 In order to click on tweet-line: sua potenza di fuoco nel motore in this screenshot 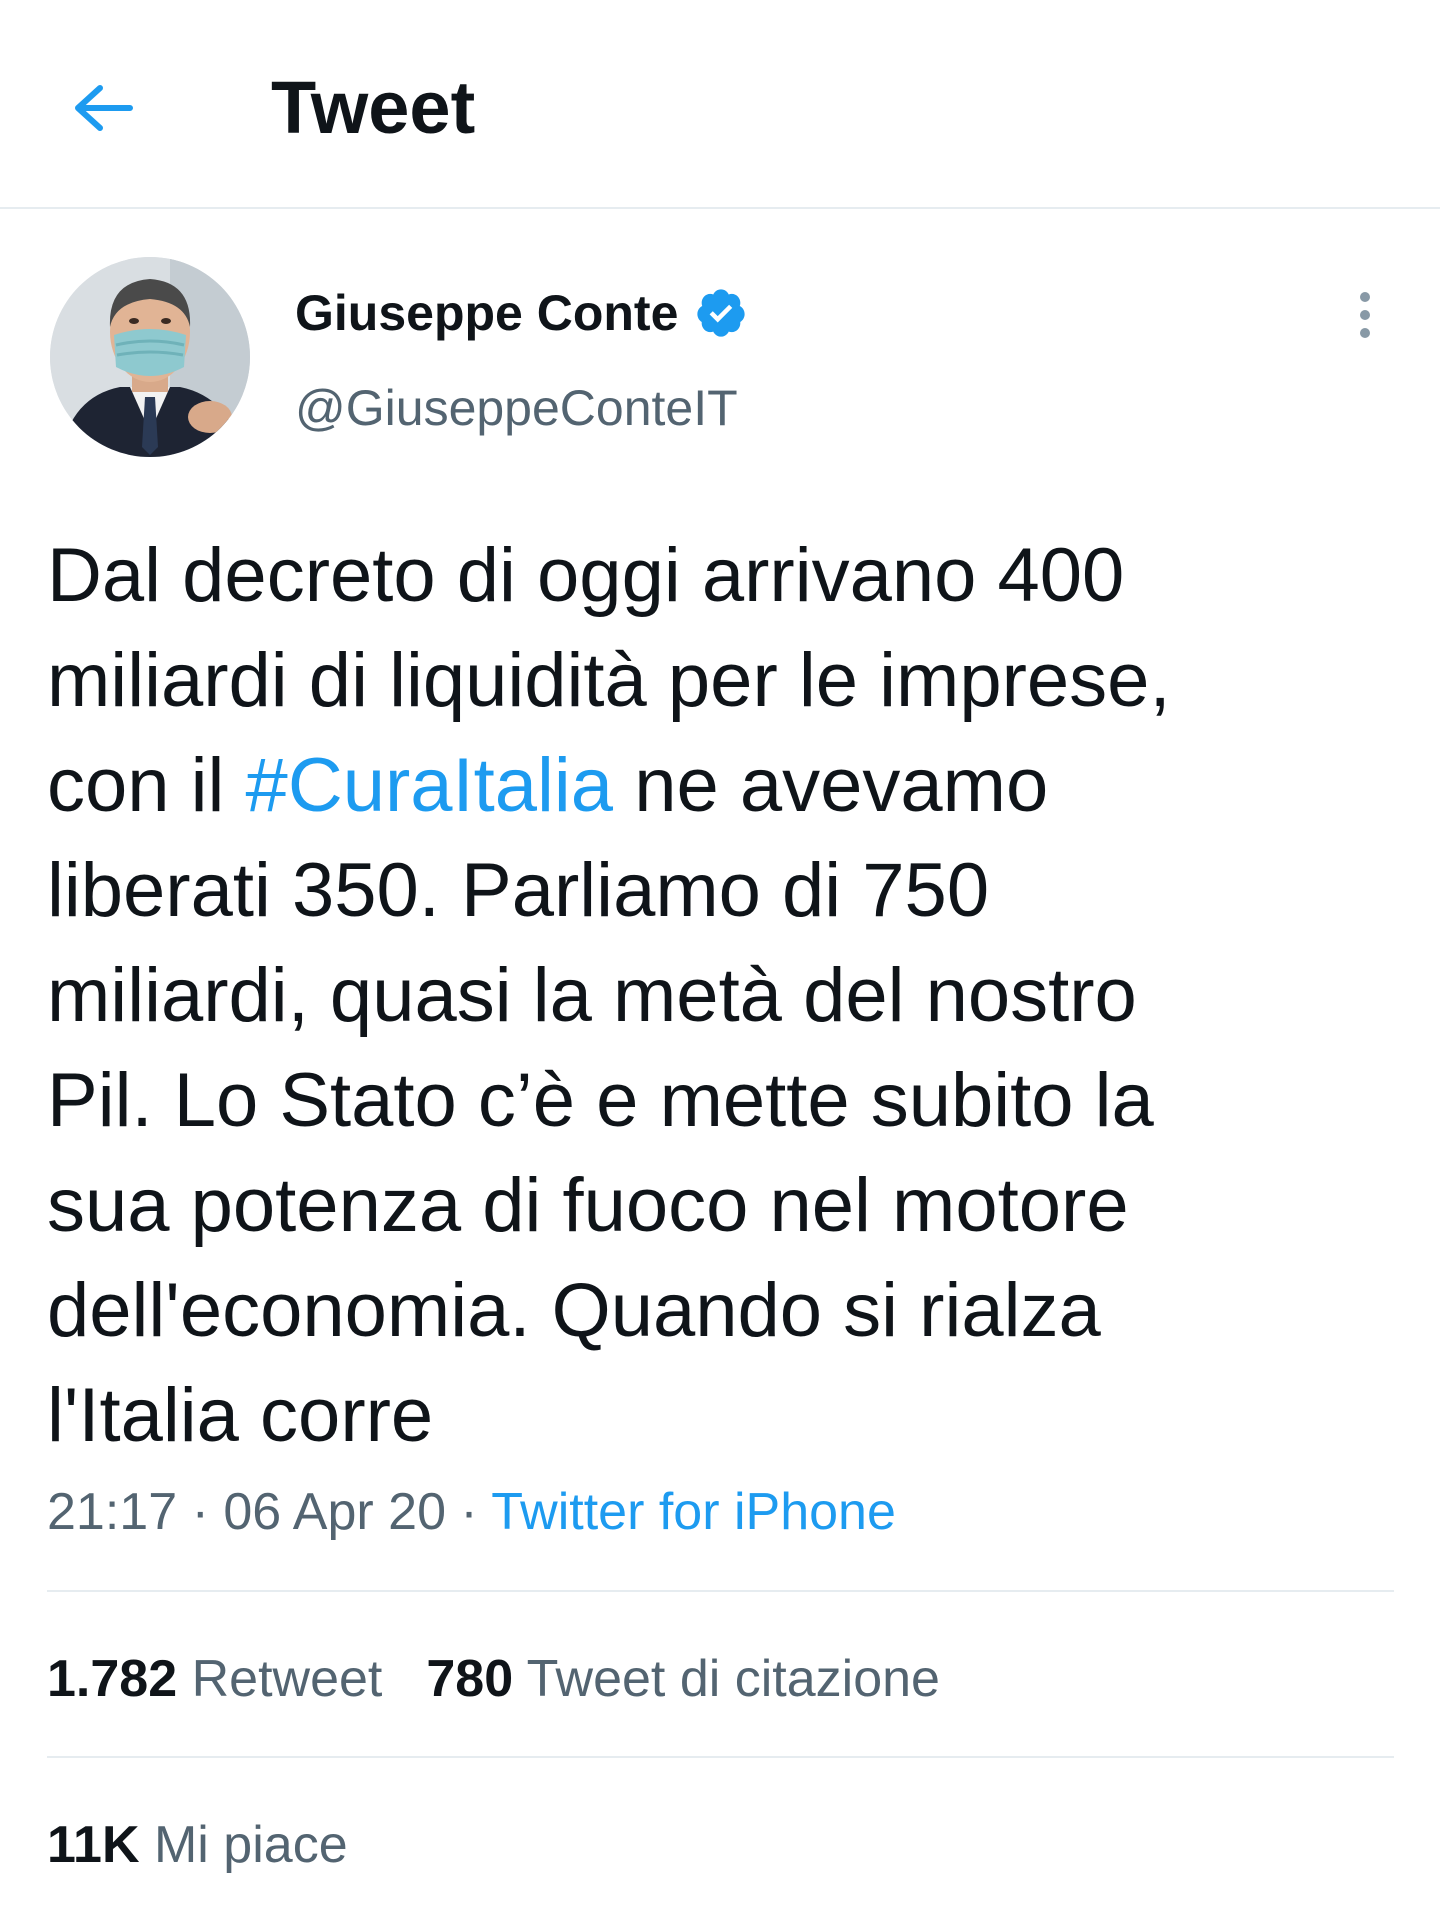, I will do `click(588, 1205)`.